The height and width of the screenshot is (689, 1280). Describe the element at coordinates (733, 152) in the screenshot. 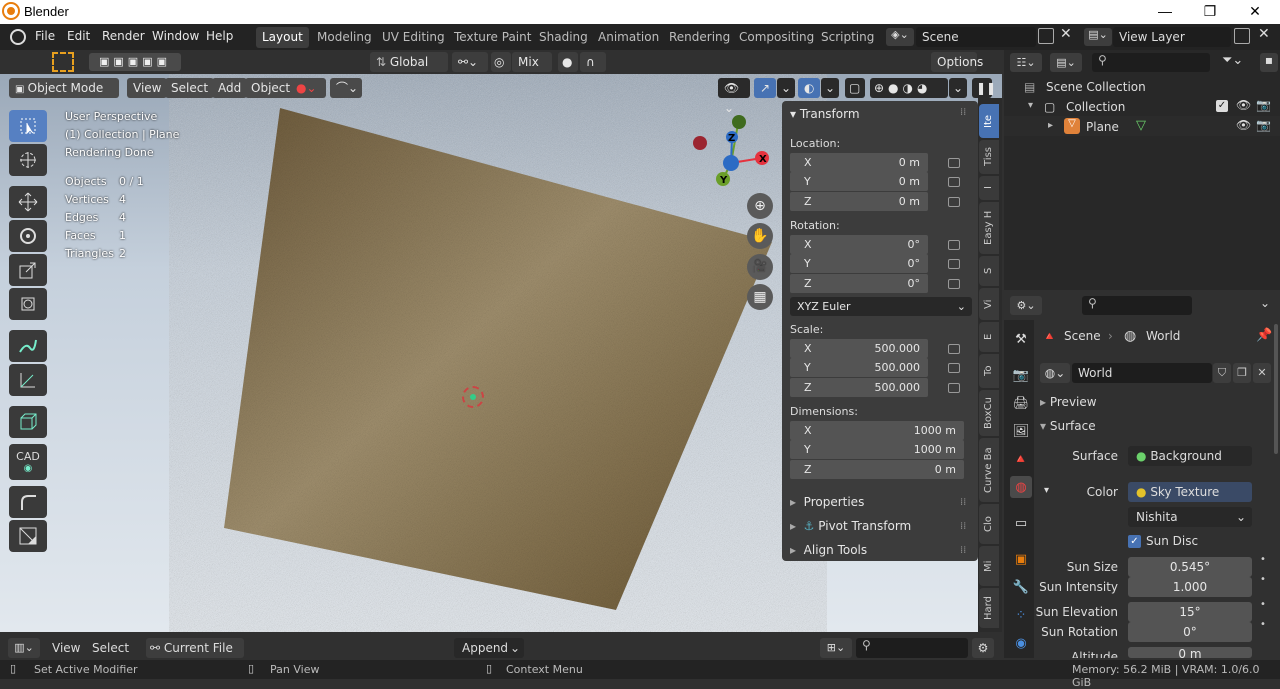

I see `navigation-gizmo: X Y Z` at that location.